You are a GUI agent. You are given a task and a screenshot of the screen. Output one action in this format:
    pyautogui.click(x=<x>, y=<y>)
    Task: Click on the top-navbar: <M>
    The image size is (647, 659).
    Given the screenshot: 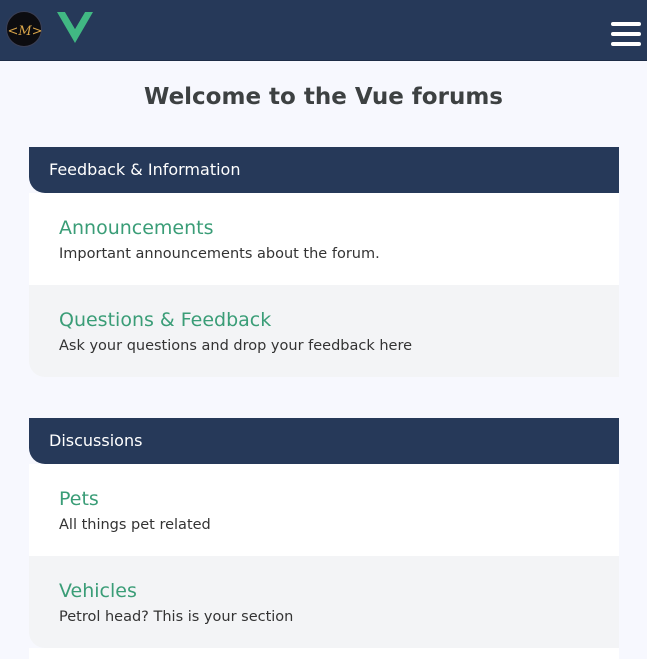 What is the action you would take?
    pyautogui.click(x=323, y=30)
    